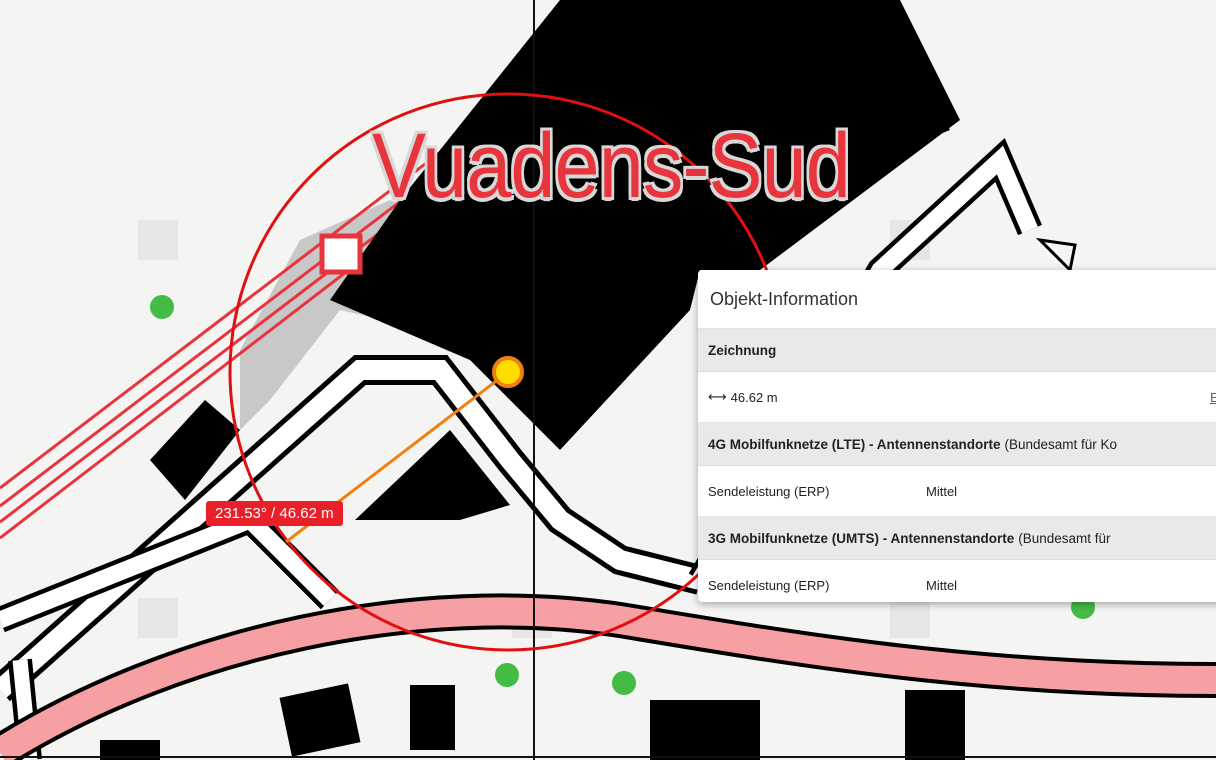  What do you see at coordinates (508, 372) in the screenshot?
I see `center-marker` at bounding box center [508, 372].